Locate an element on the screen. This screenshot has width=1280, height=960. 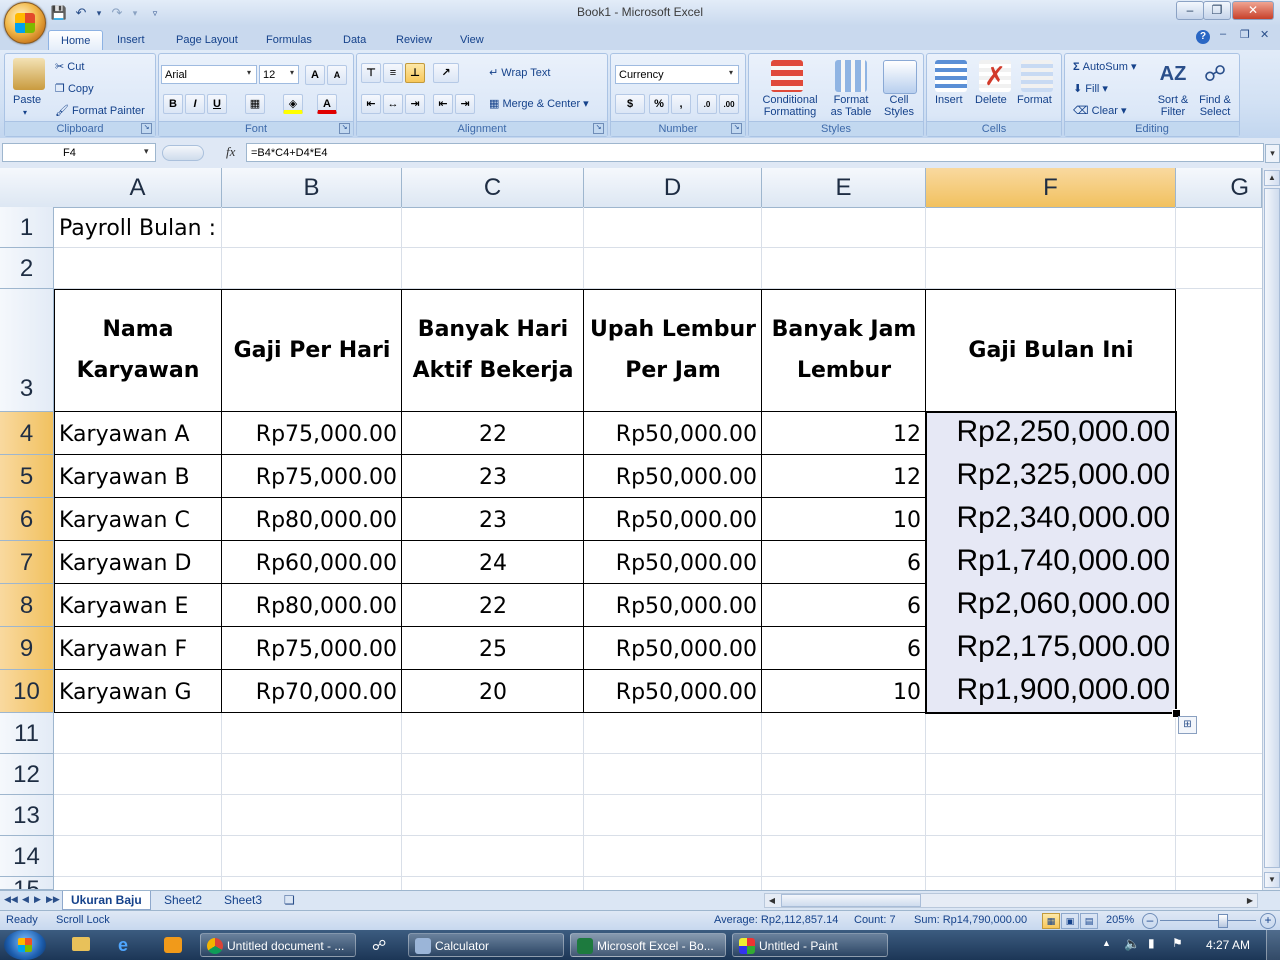
page-break-view-icon: ▤ is located at coordinates (1089, 921).